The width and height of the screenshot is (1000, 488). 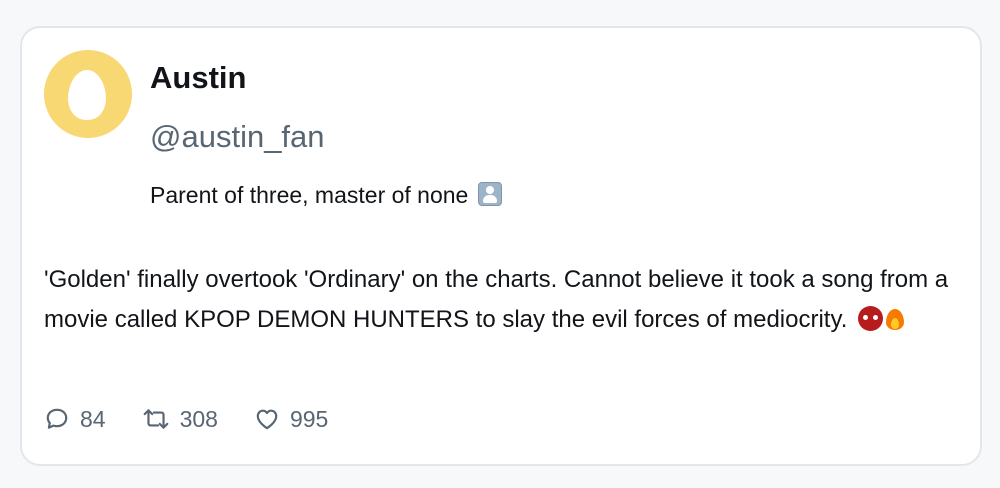 I want to click on egg-avatar-icon, so click(x=87, y=95).